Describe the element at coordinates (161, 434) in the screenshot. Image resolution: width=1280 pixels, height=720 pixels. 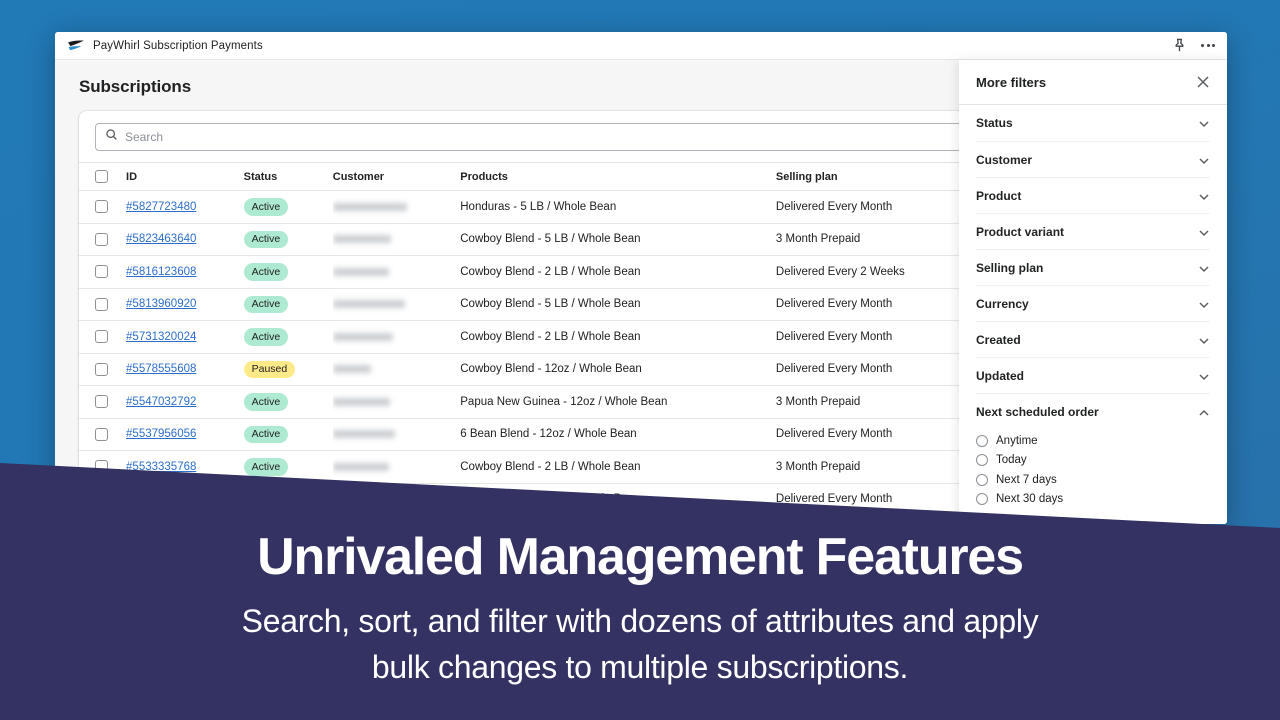
I see `subscription-id-link: #5537956056` at that location.